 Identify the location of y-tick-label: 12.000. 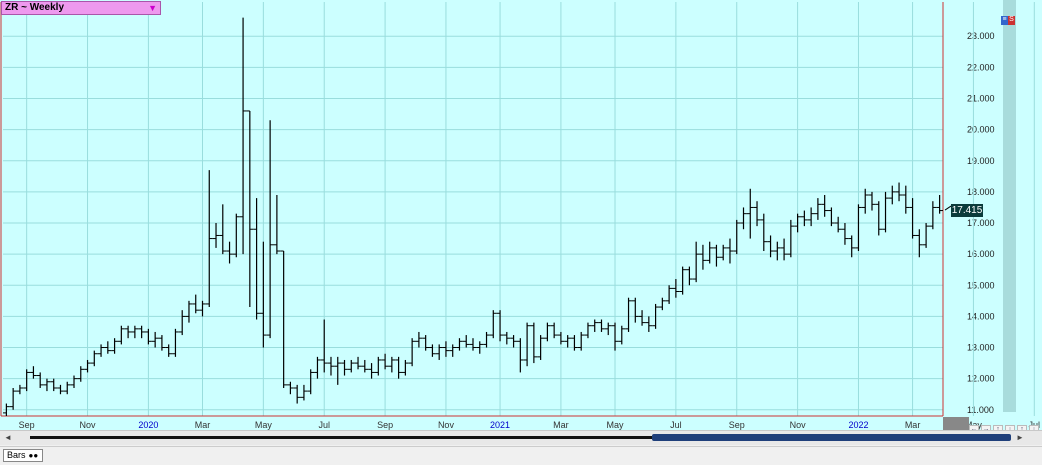
(981, 379).